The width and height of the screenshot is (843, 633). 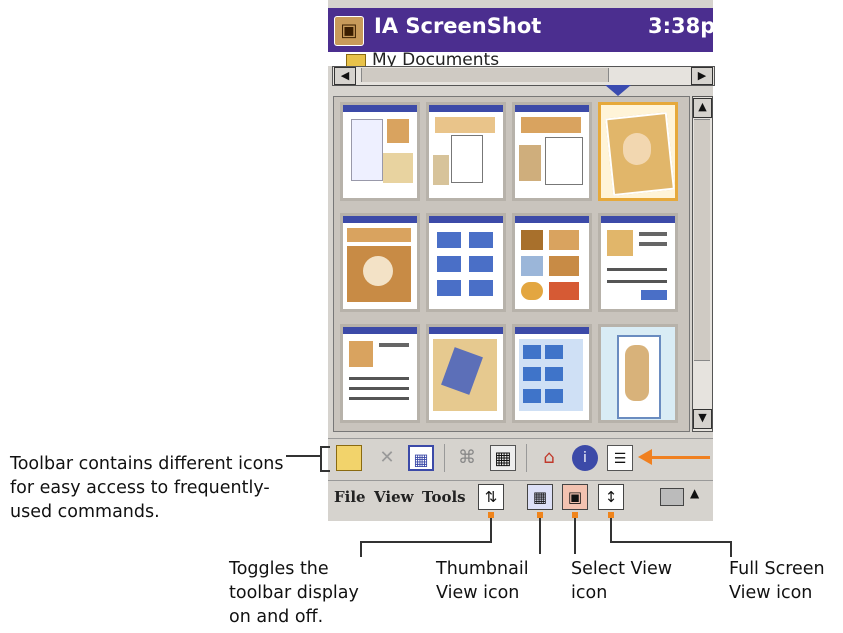 I want to click on menu-file: File, so click(x=350, y=497).